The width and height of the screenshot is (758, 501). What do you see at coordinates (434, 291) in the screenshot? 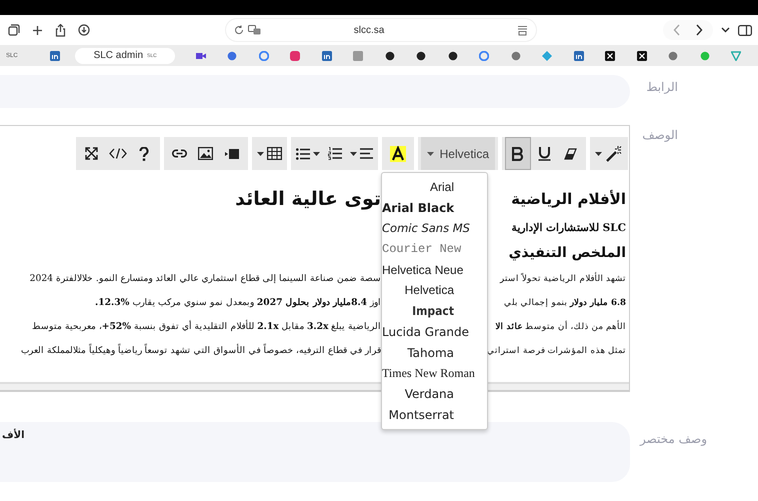
I see `font-option: Helvetica` at bounding box center [434, 291].